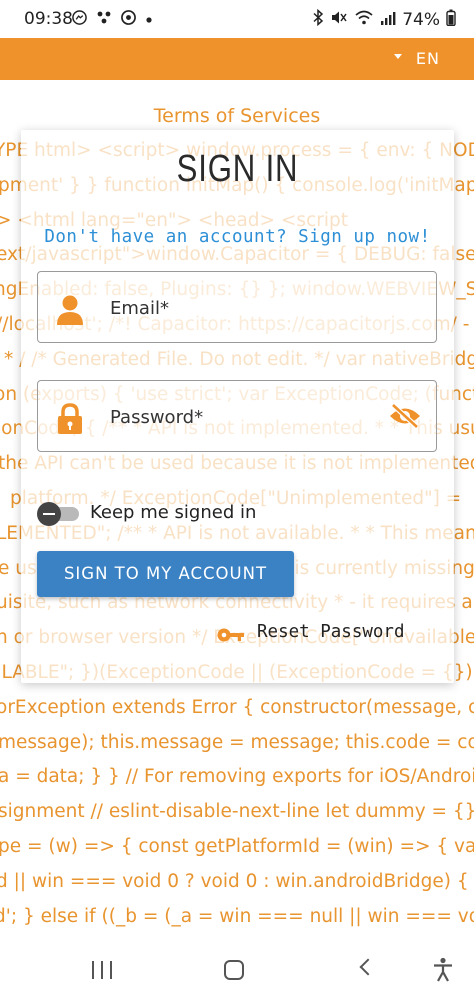 The image size is (474, 1000). What do you see at coordinates (70, 419) in the screenshot?
I see `lock-icon` at bounding box center [70, 419].